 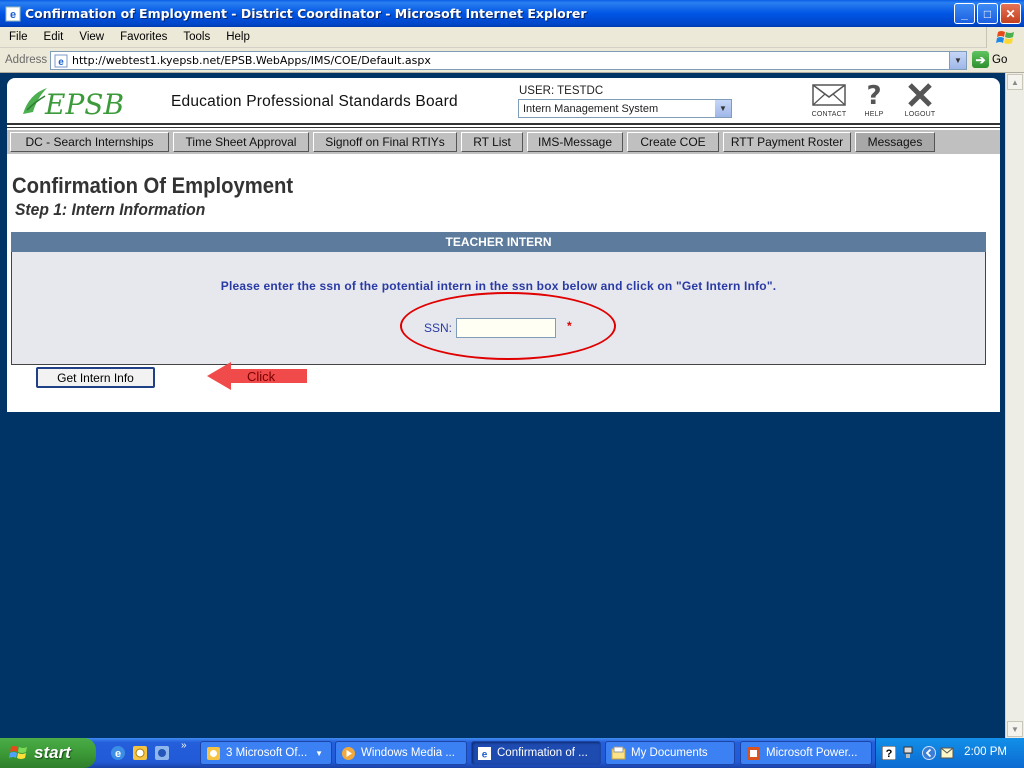 What do you see at coordinates (753, 753) in the screenshot?
I see `powerpoint-icon` at bounding box center [753, 753].